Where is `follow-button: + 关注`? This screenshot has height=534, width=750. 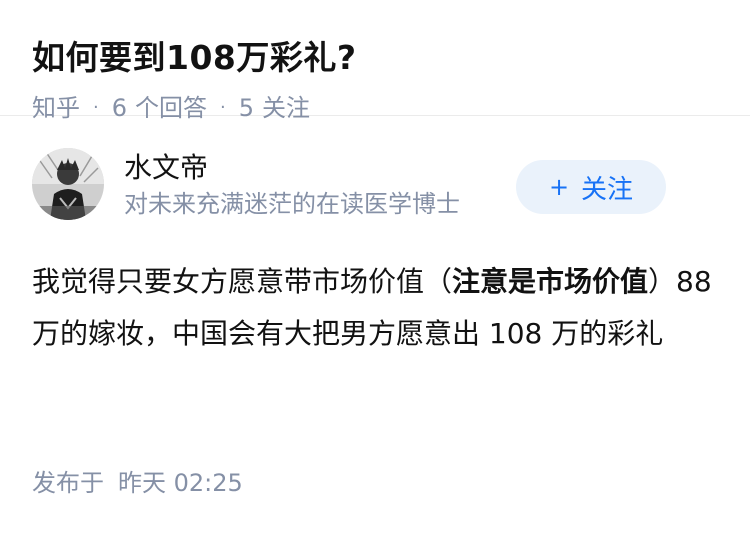 follow-button: + 关注 is located at coordinates (591, 187).